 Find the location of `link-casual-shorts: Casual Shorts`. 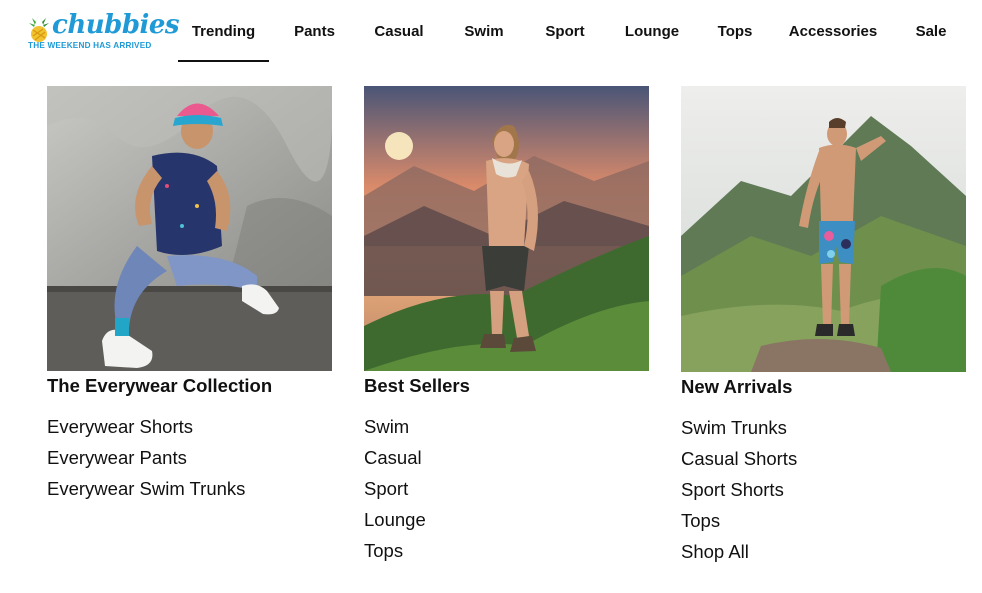

link-casual-shorts: Casual Shorts is located at coordinates (823, 458).